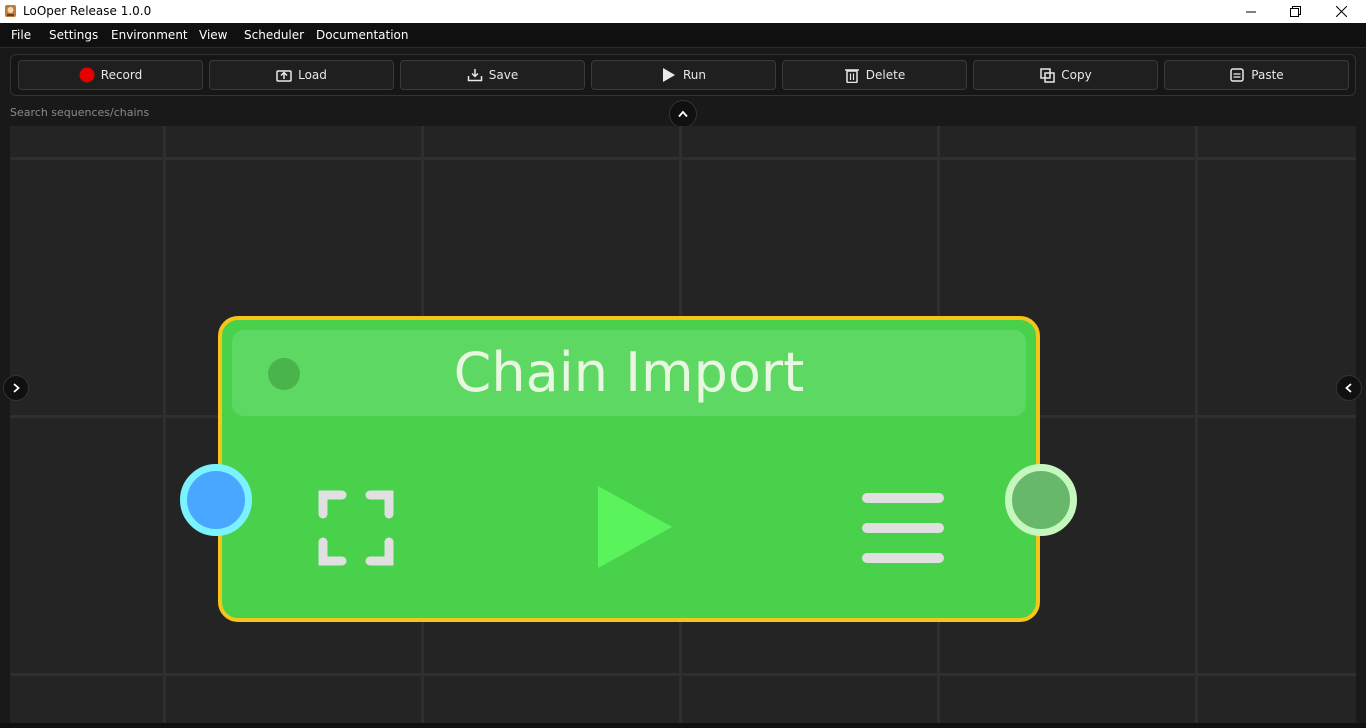  I want to click on minimize-icon, so click(1251, 11).